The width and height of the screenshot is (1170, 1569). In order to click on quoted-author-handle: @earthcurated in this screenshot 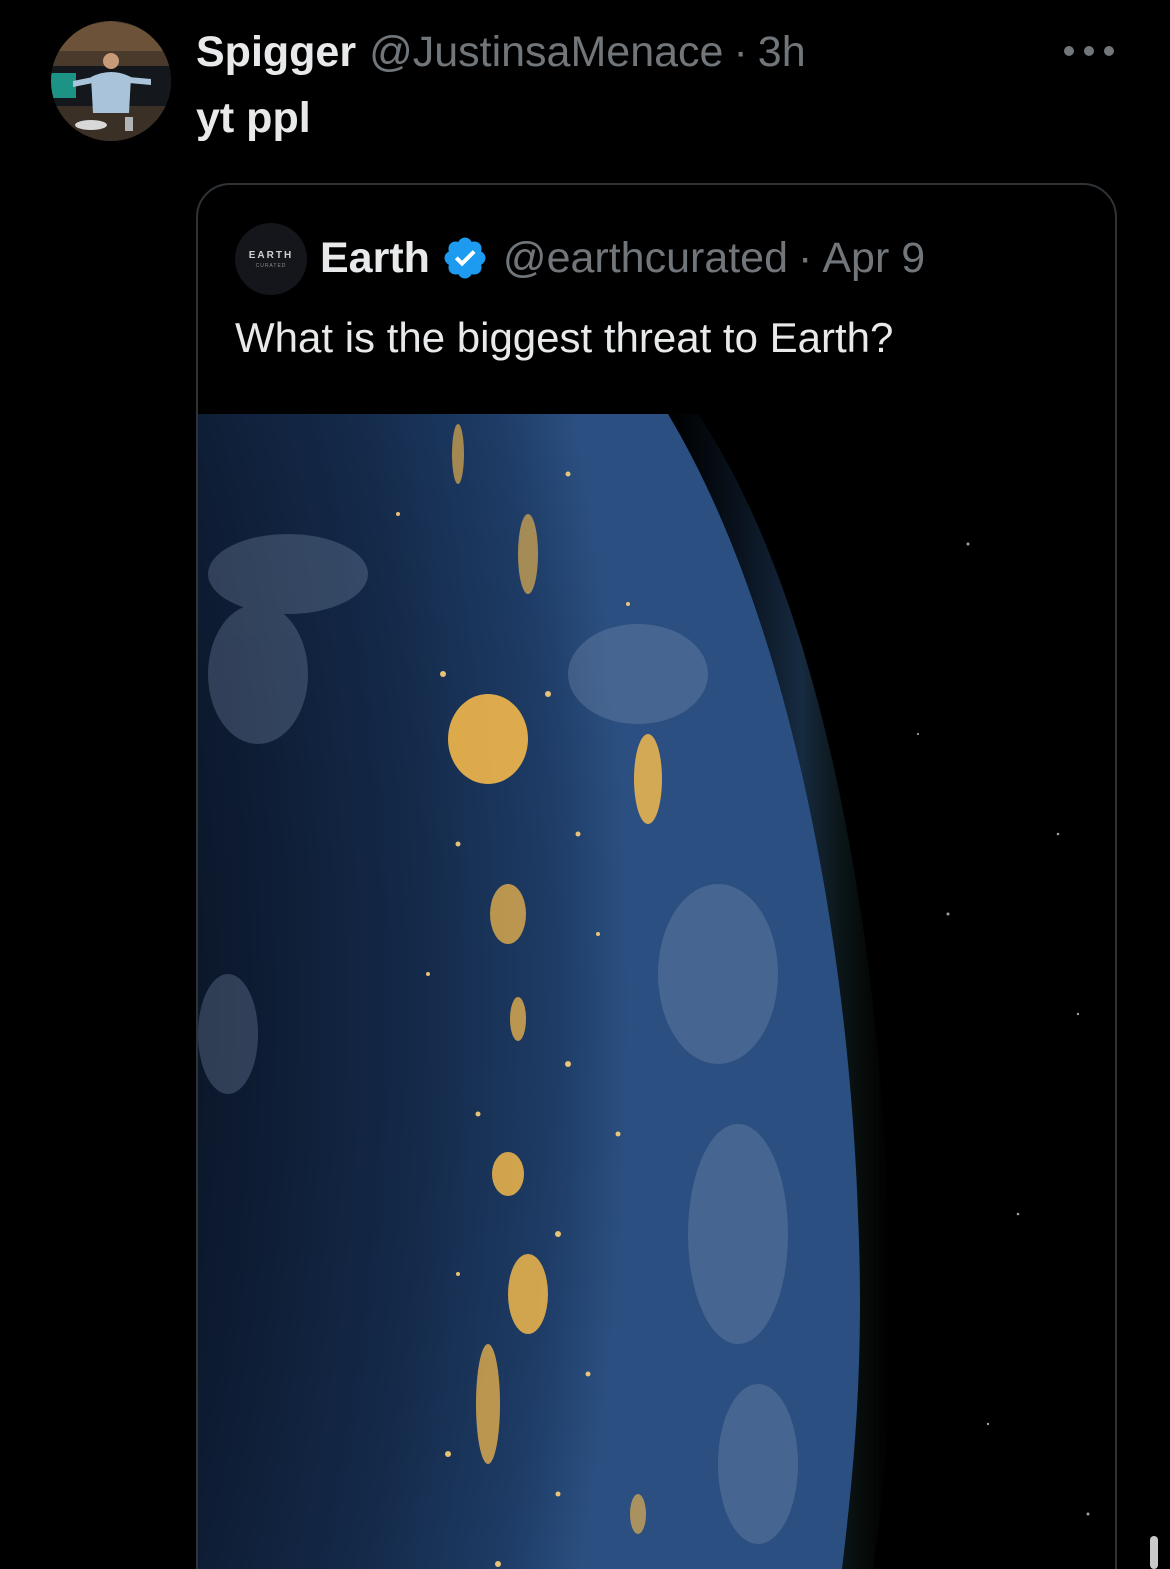, I will do `click(645, 258)`.